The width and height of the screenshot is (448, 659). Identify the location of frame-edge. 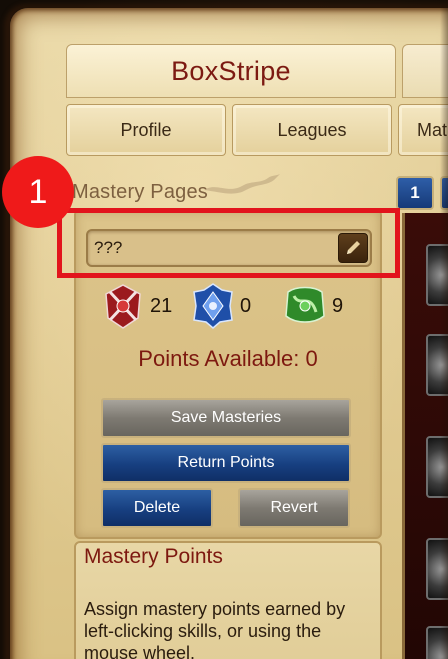
(444, 329).